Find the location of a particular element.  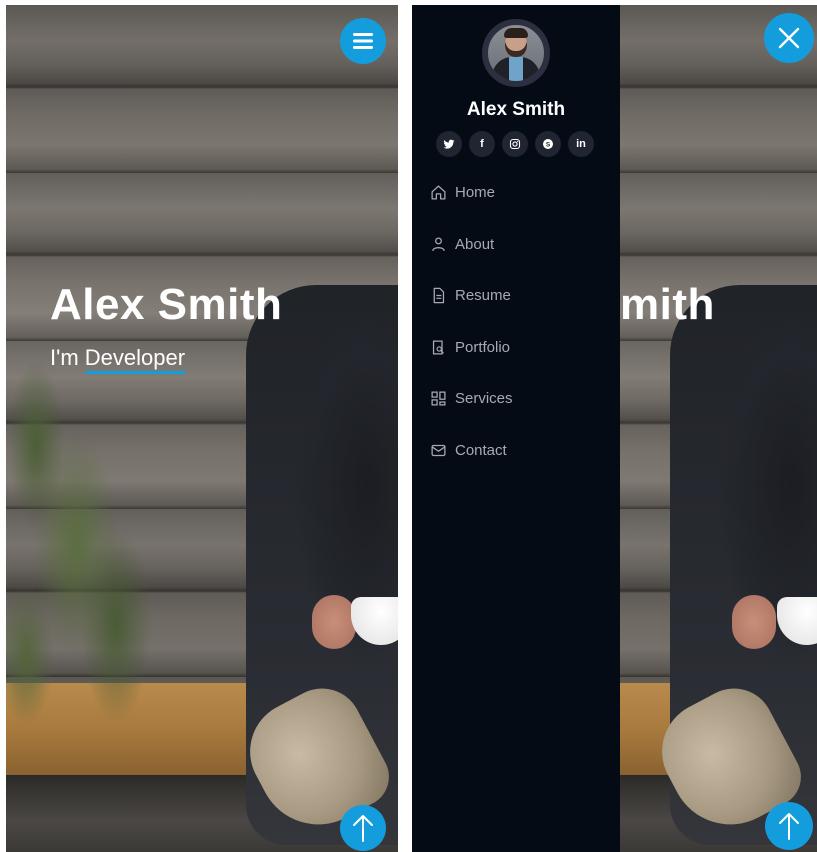

sidebar-item-label: Portfolio is located at coordinates (483, 347).